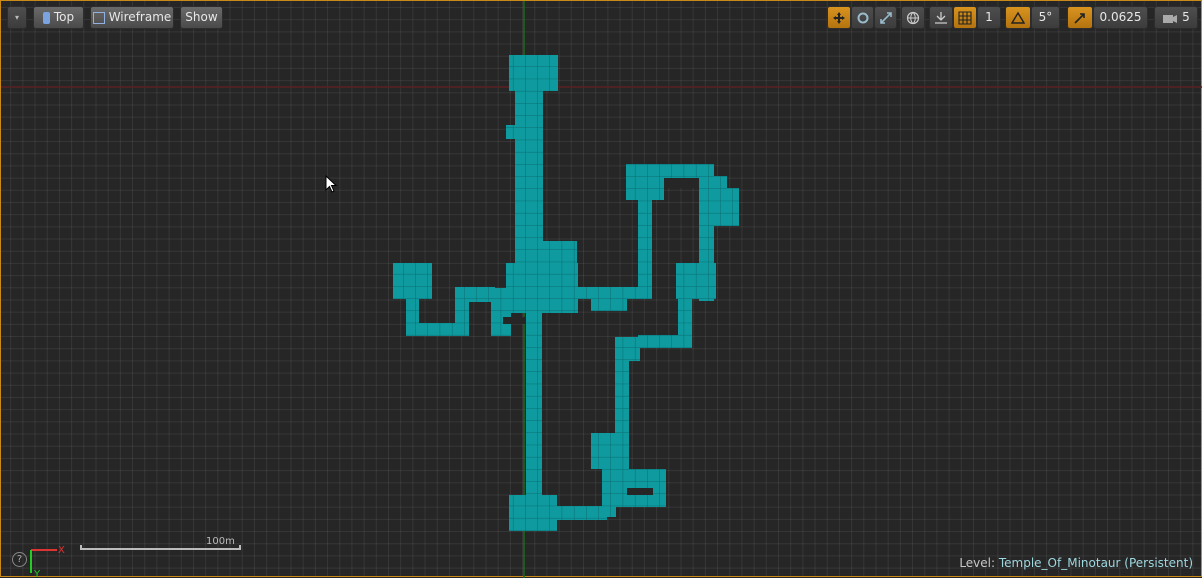  Describe the element at coordinates (977, 563) in the screenshot. I see `level-prefix: Level:` at that location.